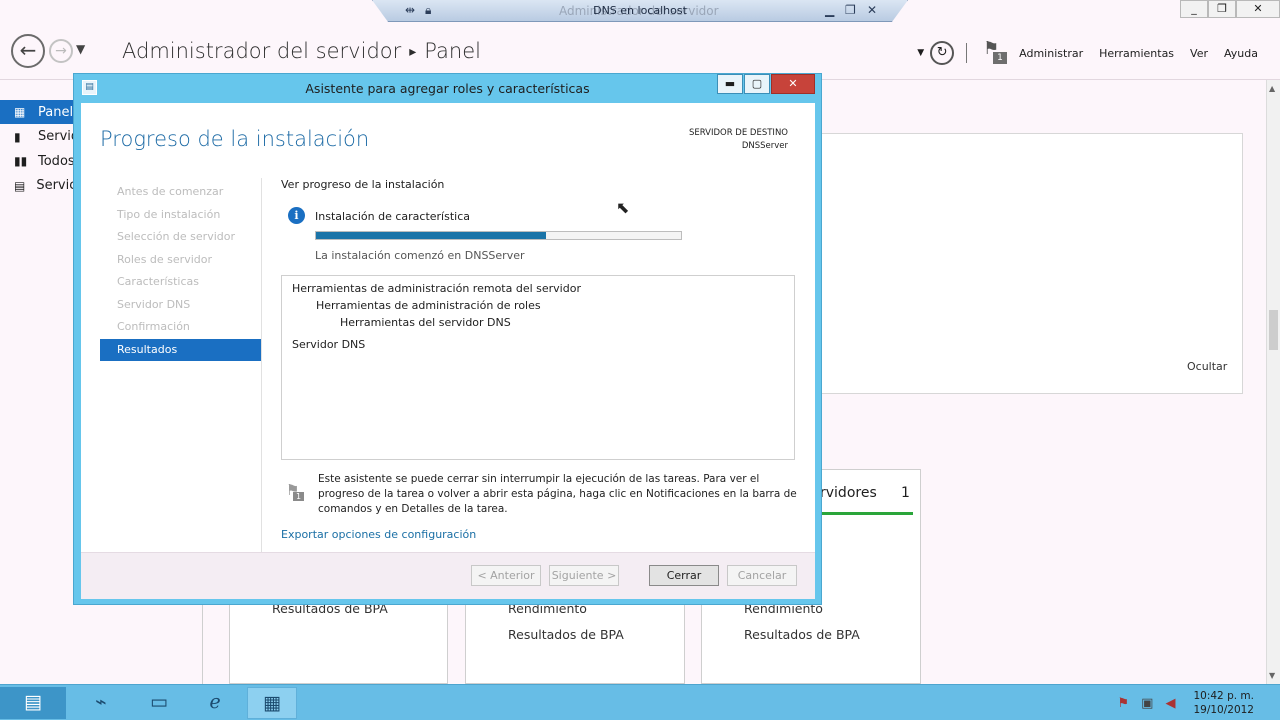  I want to click on powershell-icon: ⌁, so click(101, 703).